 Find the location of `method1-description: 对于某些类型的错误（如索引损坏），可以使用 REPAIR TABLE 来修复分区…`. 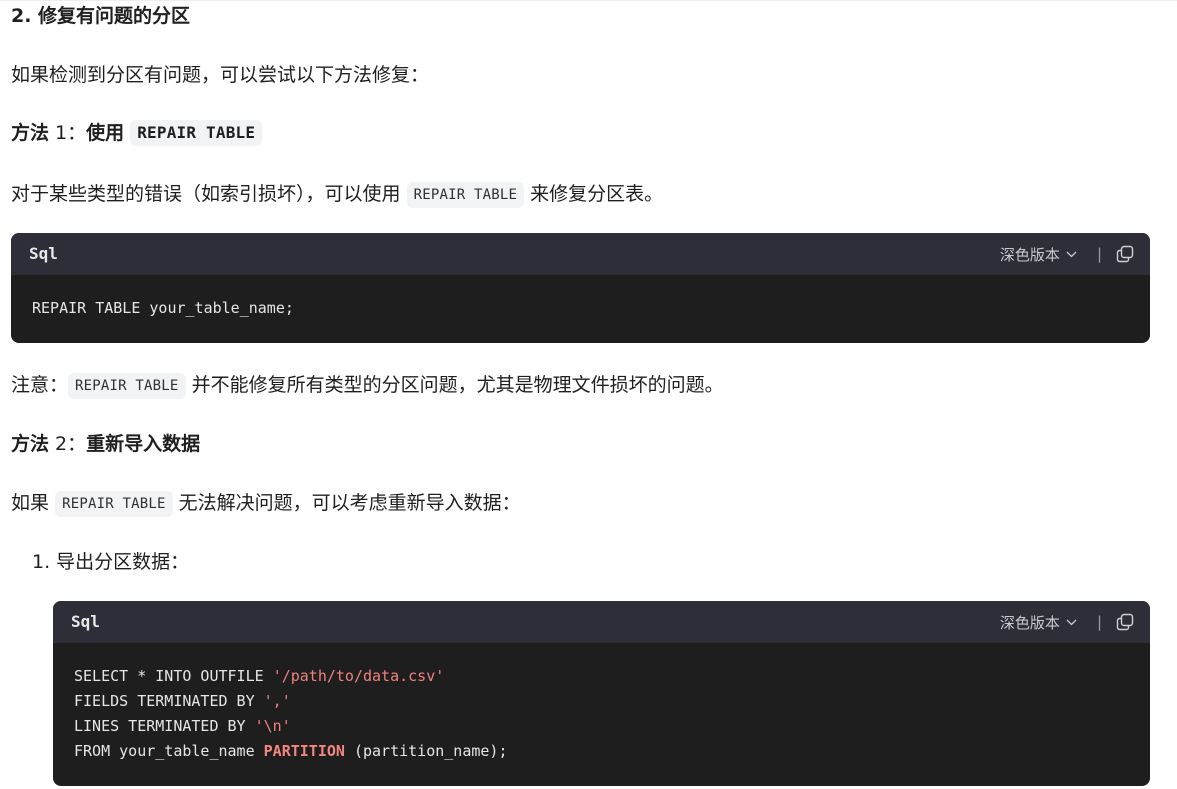

method1-description: 对于某些类型的错误（如索引损坏），可以使用 REPAIR TABLE 来修复分区… is located at coordinates (337, 194).